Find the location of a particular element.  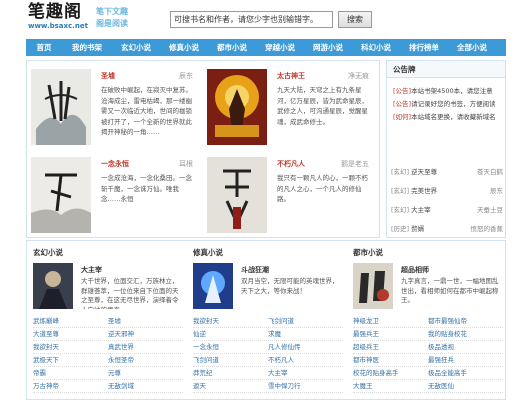

list-book: 大主宰 is located at coordinates (278, 373).